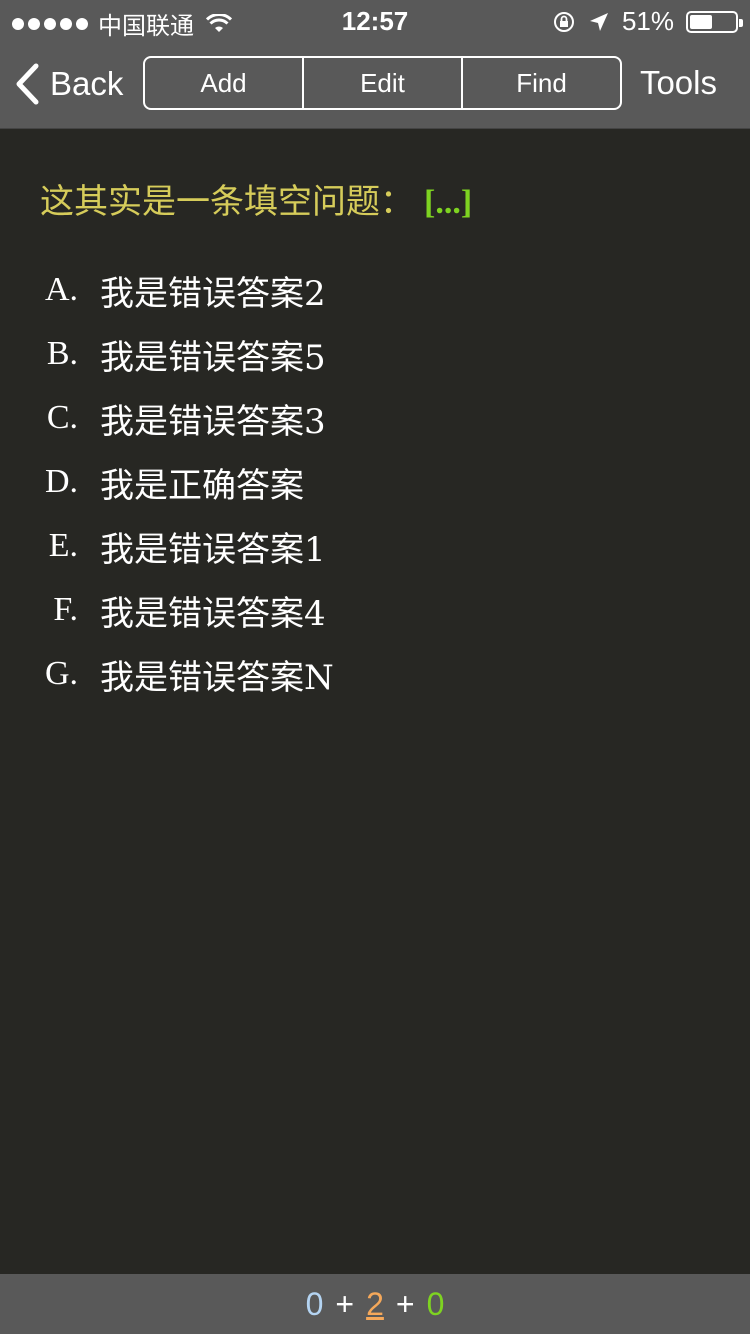 This screenshot has width=750, height=1334. What do you see at coordinates (213, 421) in the screenshot?
I see `option-text: 我是错误答案3` at bounding box center [213, 421].